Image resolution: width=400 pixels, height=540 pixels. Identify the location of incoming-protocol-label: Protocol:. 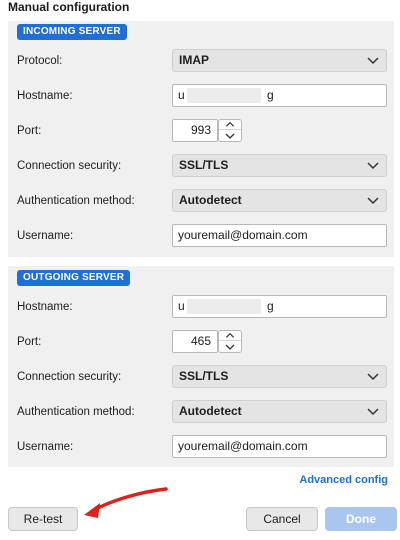
(40, 61).